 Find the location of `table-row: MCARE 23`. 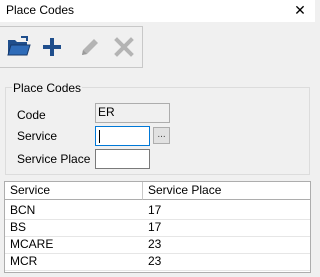

table-row: MCARE 23 is located at coordinates (157, 245).